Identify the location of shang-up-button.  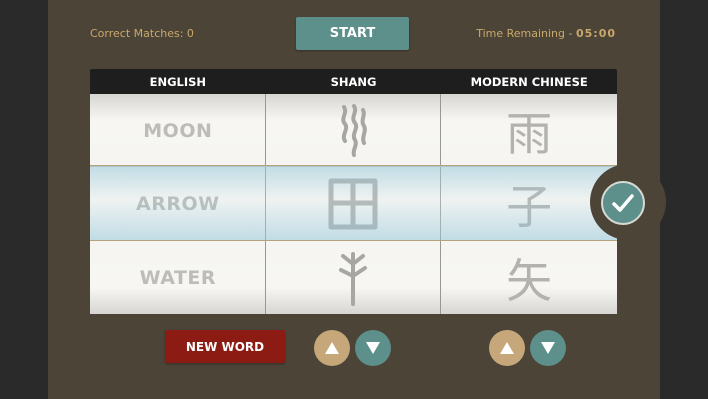
(332, 348).